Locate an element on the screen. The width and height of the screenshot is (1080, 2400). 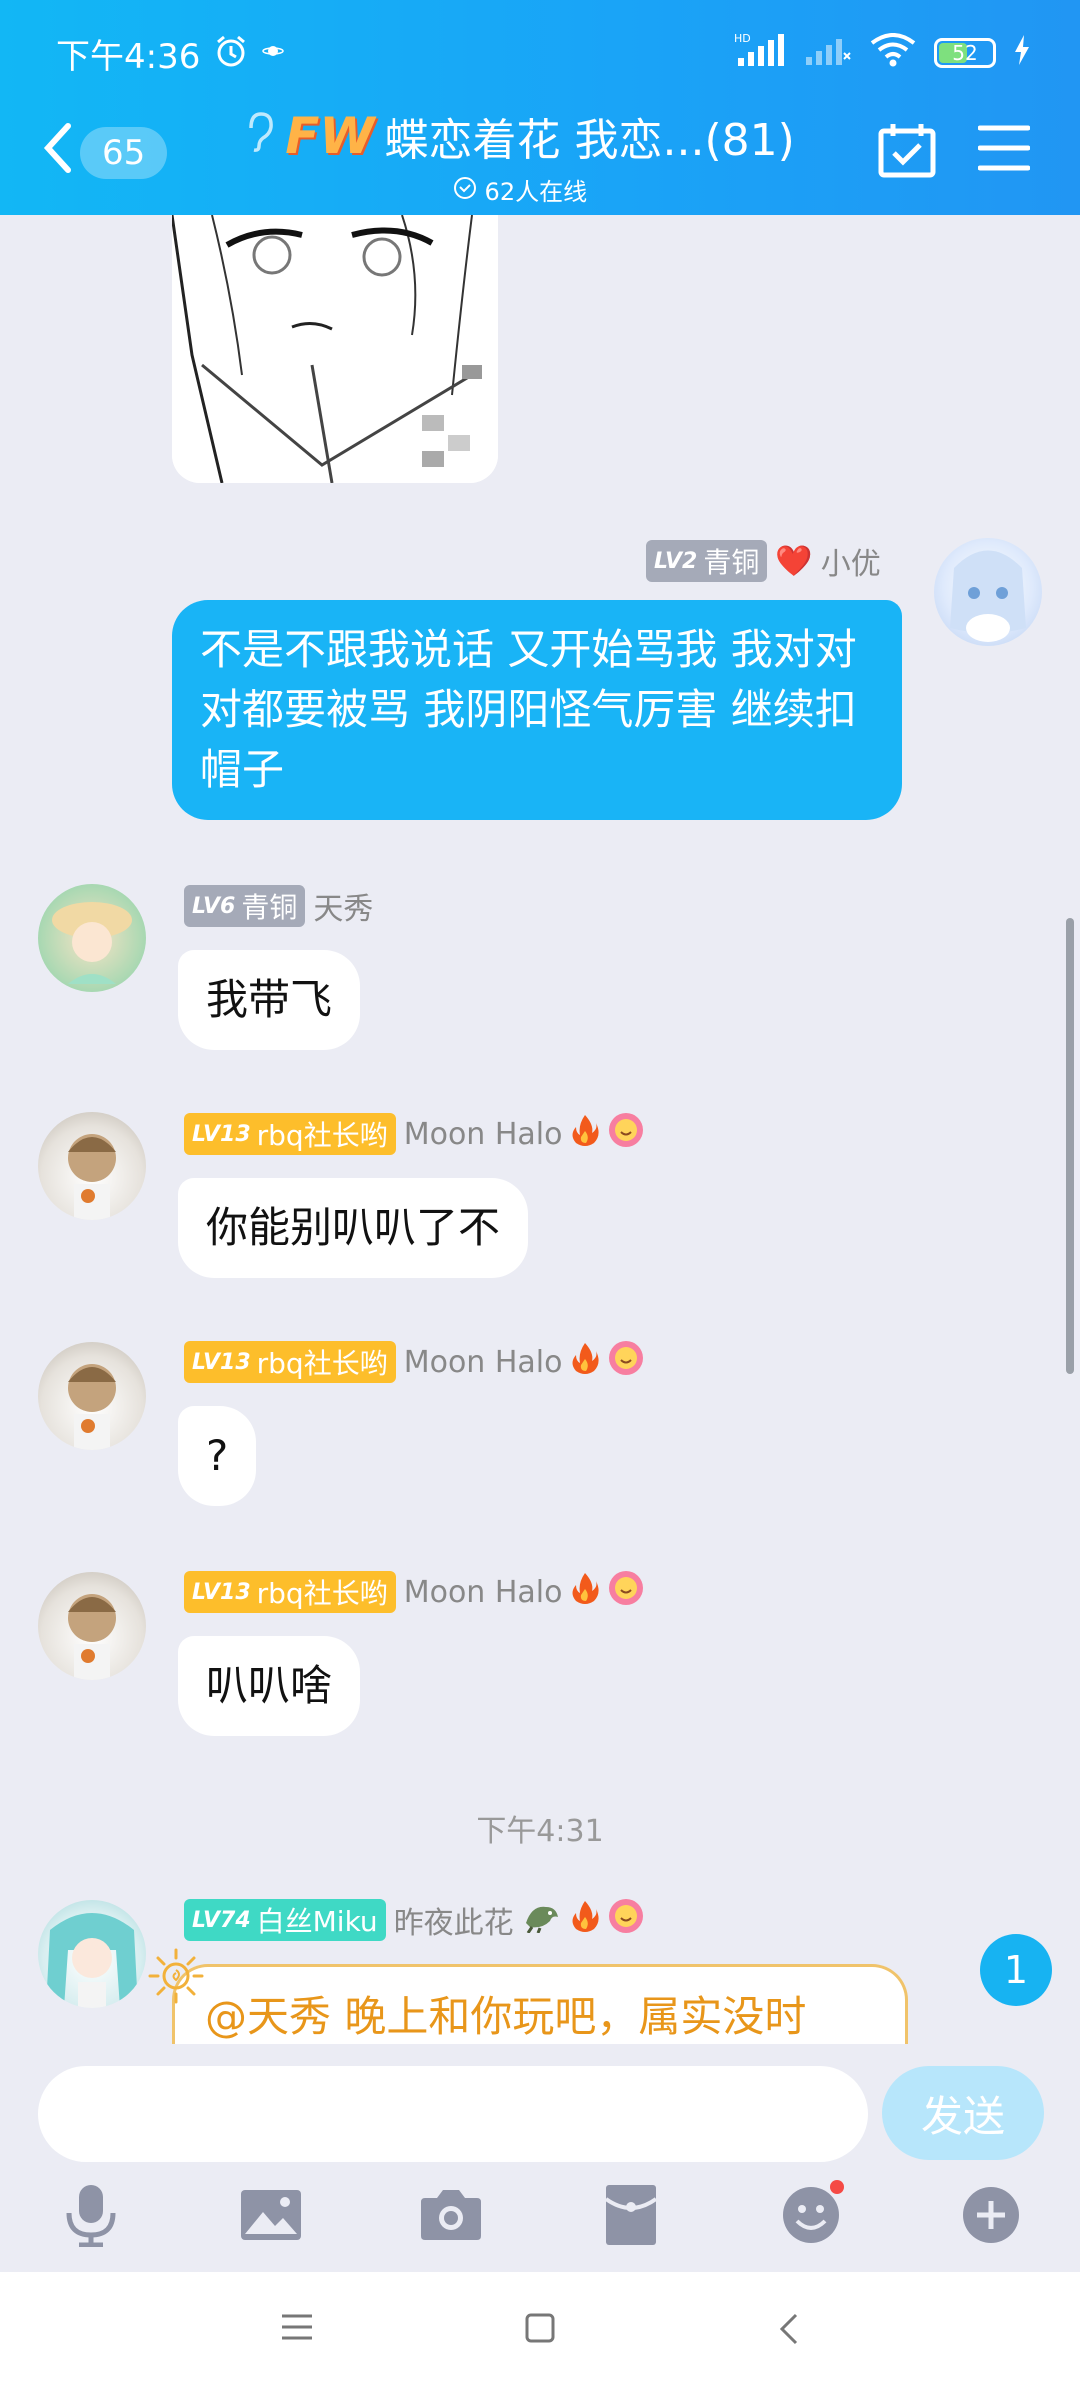
message-bubble: 你能别叭叭了不 is located at coordinates (353, 1228).